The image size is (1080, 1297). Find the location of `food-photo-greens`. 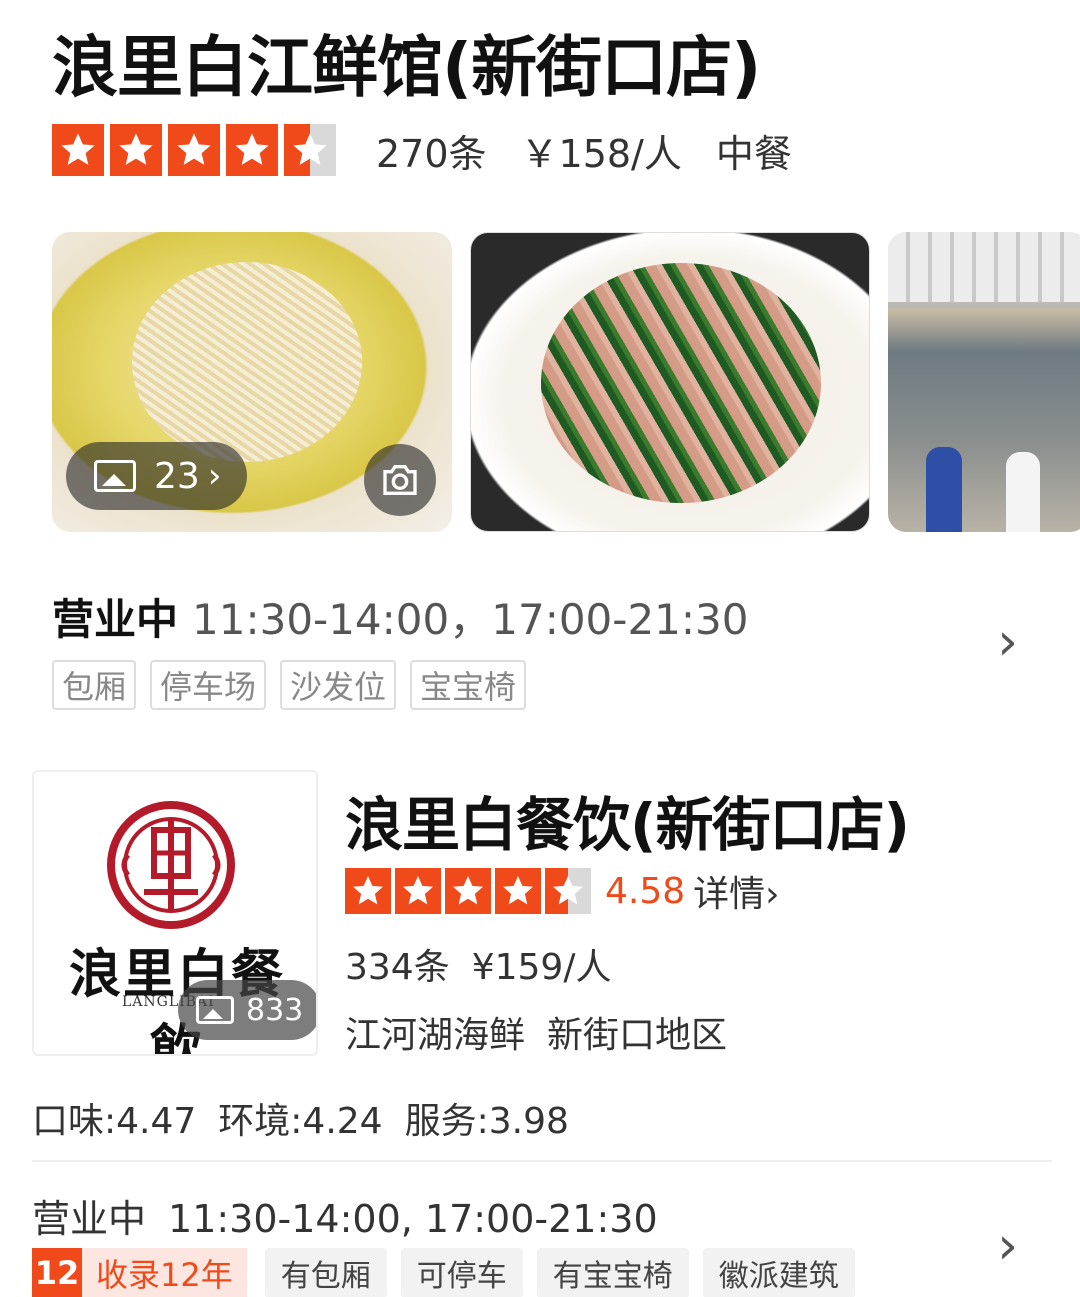

food-photo-greens is located at coordinates (670, 382).